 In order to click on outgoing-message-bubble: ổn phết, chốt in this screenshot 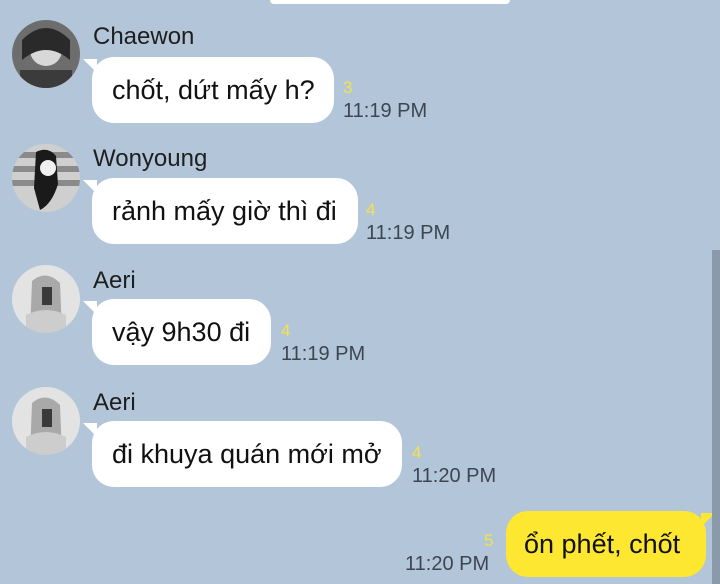, I will do `click(610, 544)`.